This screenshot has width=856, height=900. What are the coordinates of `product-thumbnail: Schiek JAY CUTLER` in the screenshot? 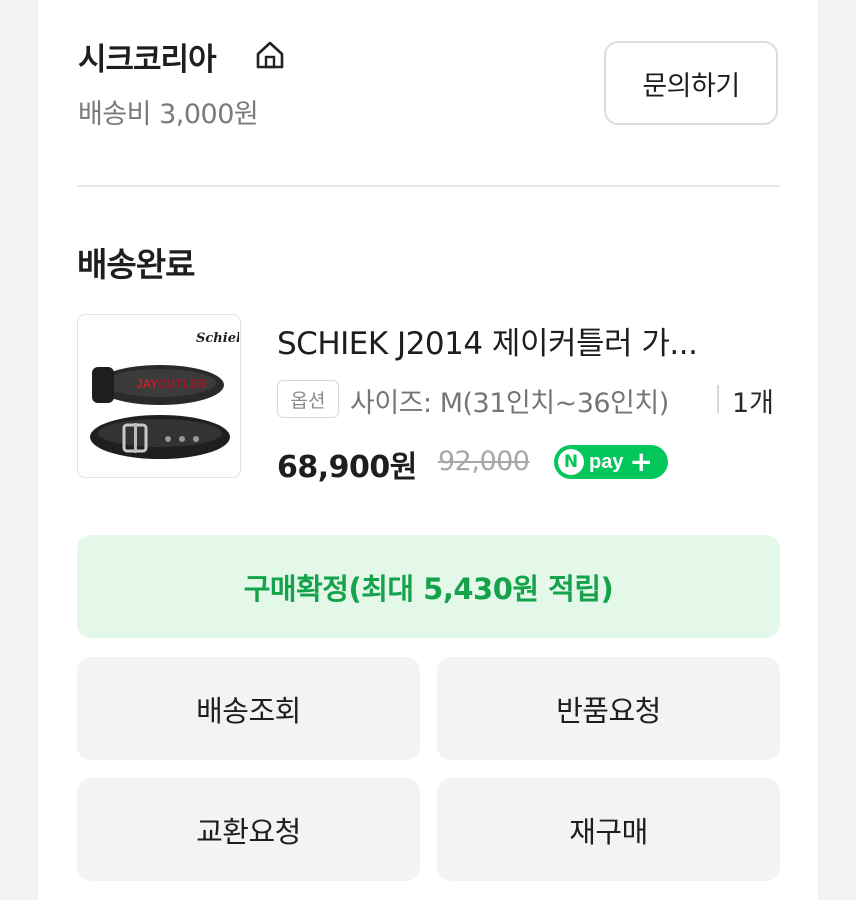 It's located at (159, 396).